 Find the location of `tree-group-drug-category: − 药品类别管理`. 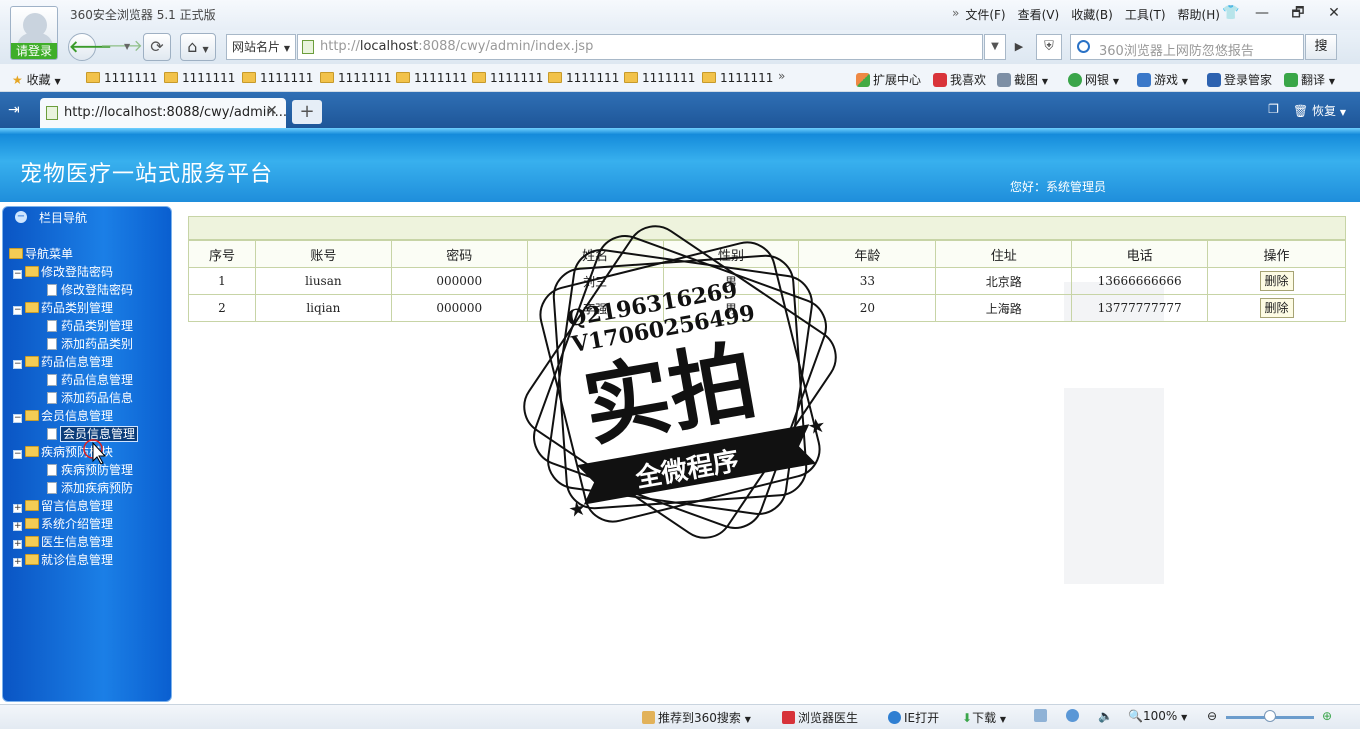

tree-group-drug-category: − 药品类别管理 is located at coordinates (63, 308).